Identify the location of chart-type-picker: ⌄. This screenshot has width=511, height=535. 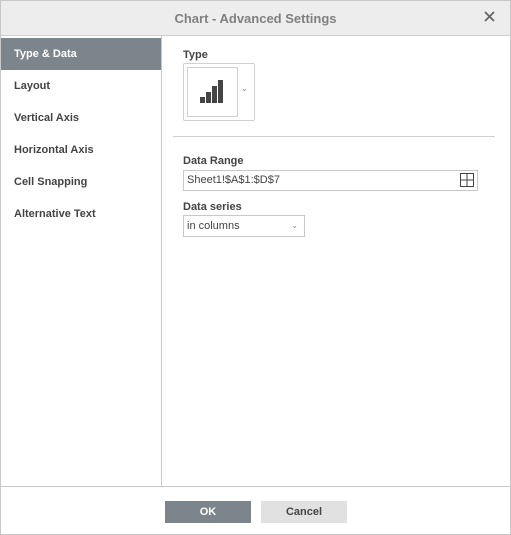
(219, 92).